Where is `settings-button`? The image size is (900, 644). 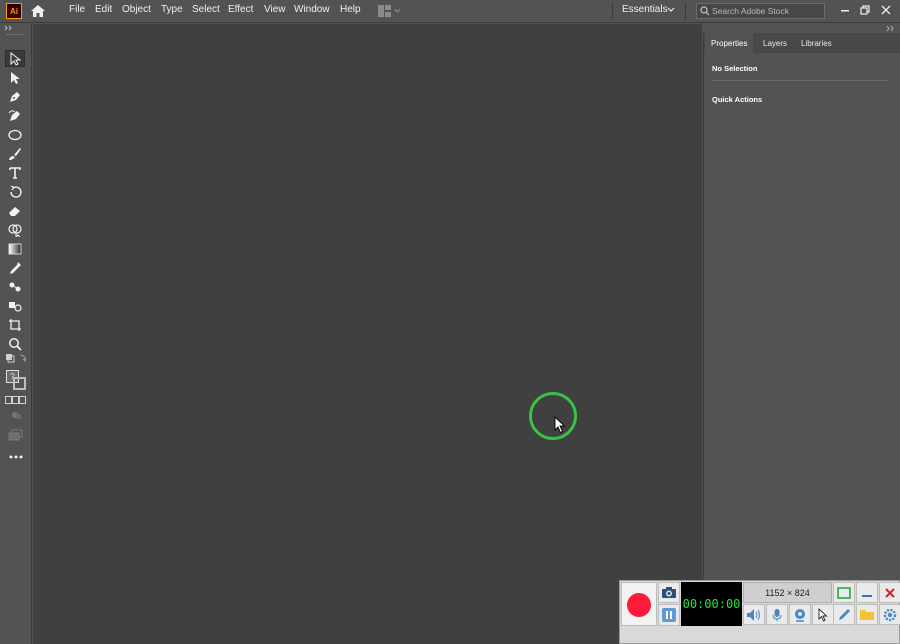 settings-button is located at coordinates (889, 614).